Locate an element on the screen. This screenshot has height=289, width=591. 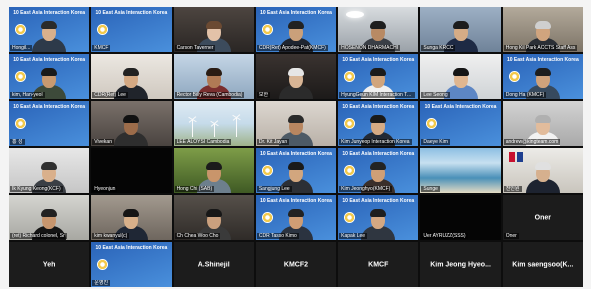
participant-name-label: HyungGeun KIM Interaction Team is located at coordinates (377, 95).